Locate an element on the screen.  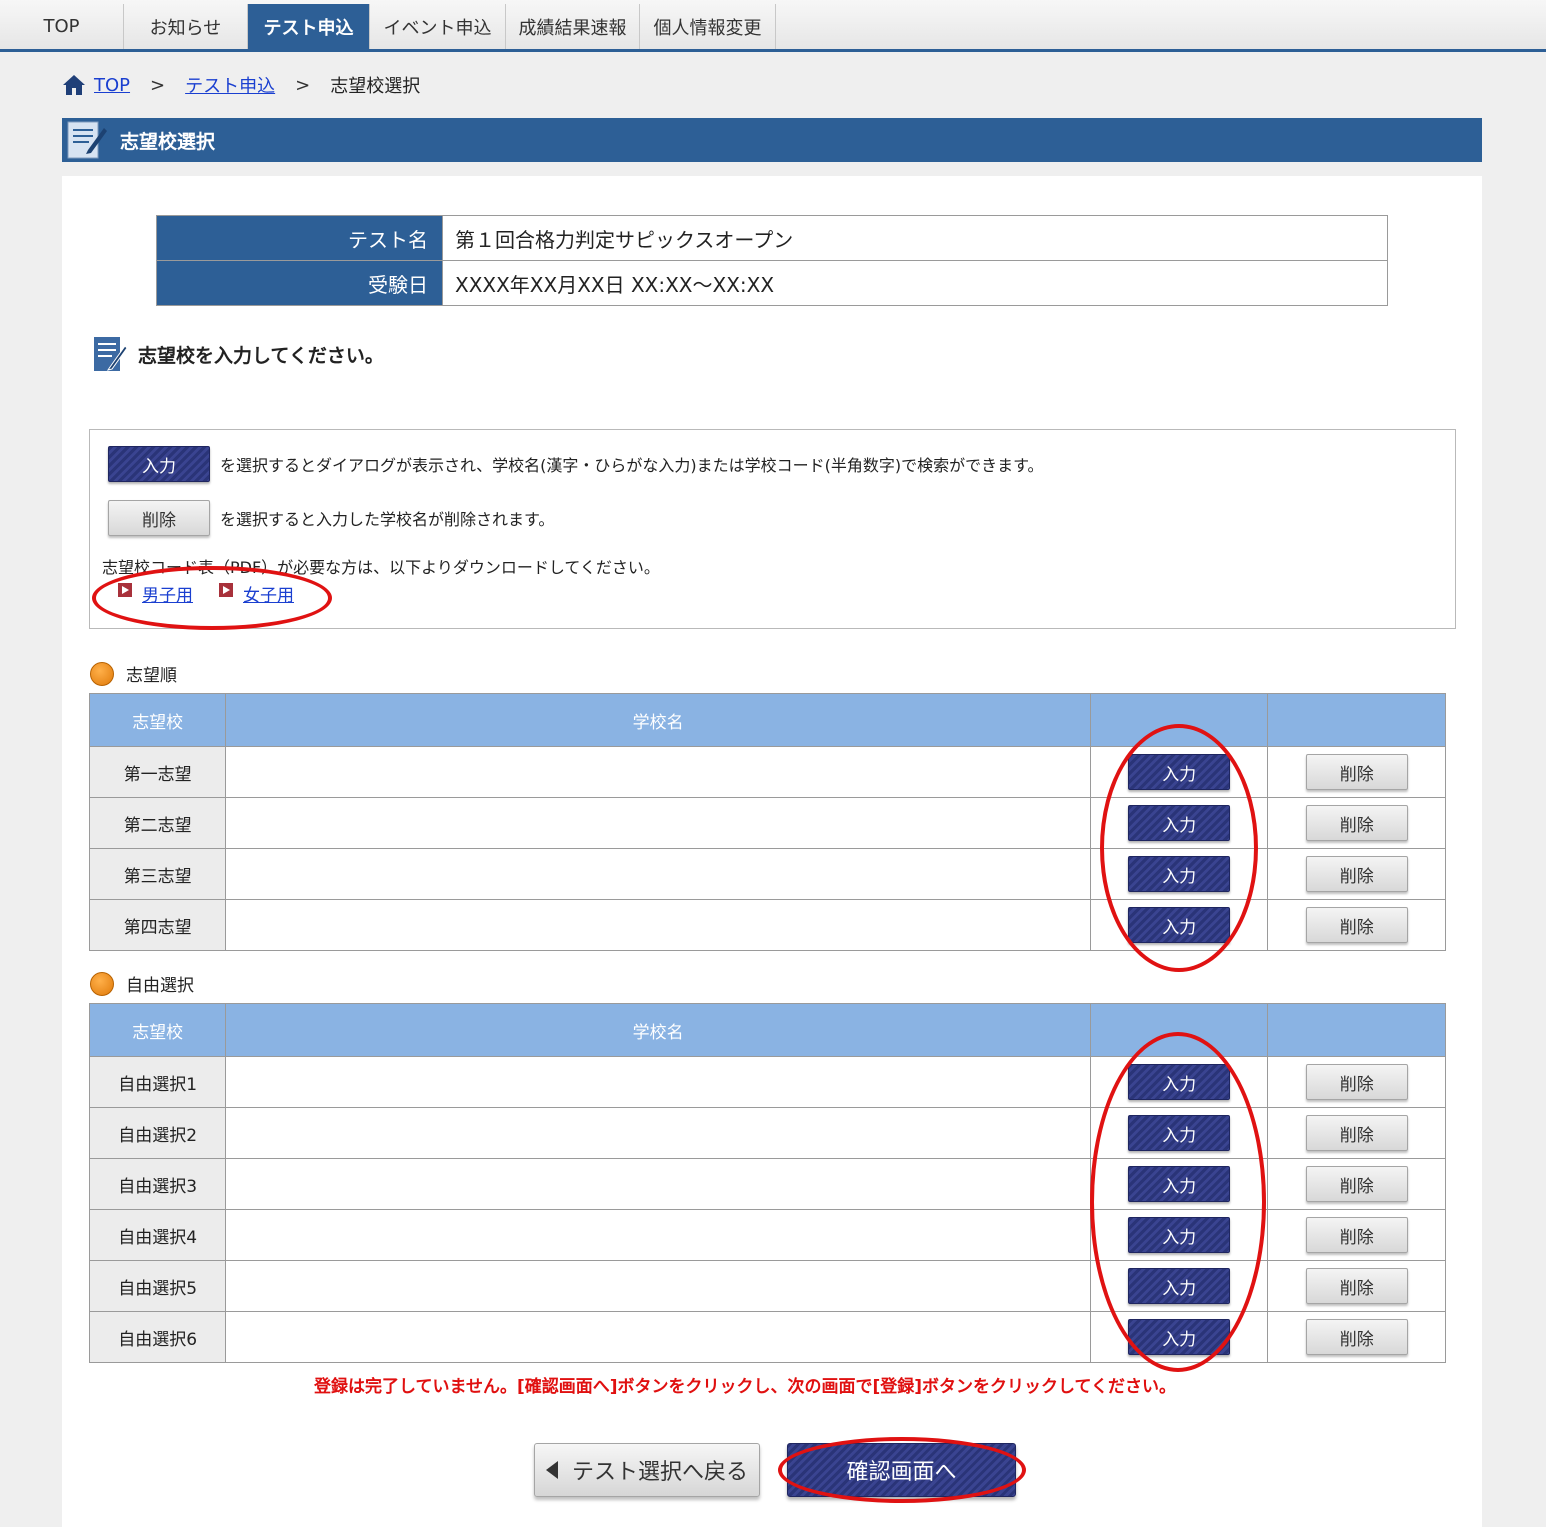
confirm-button: 確認画面へ is located at coordinates (901, 1470).